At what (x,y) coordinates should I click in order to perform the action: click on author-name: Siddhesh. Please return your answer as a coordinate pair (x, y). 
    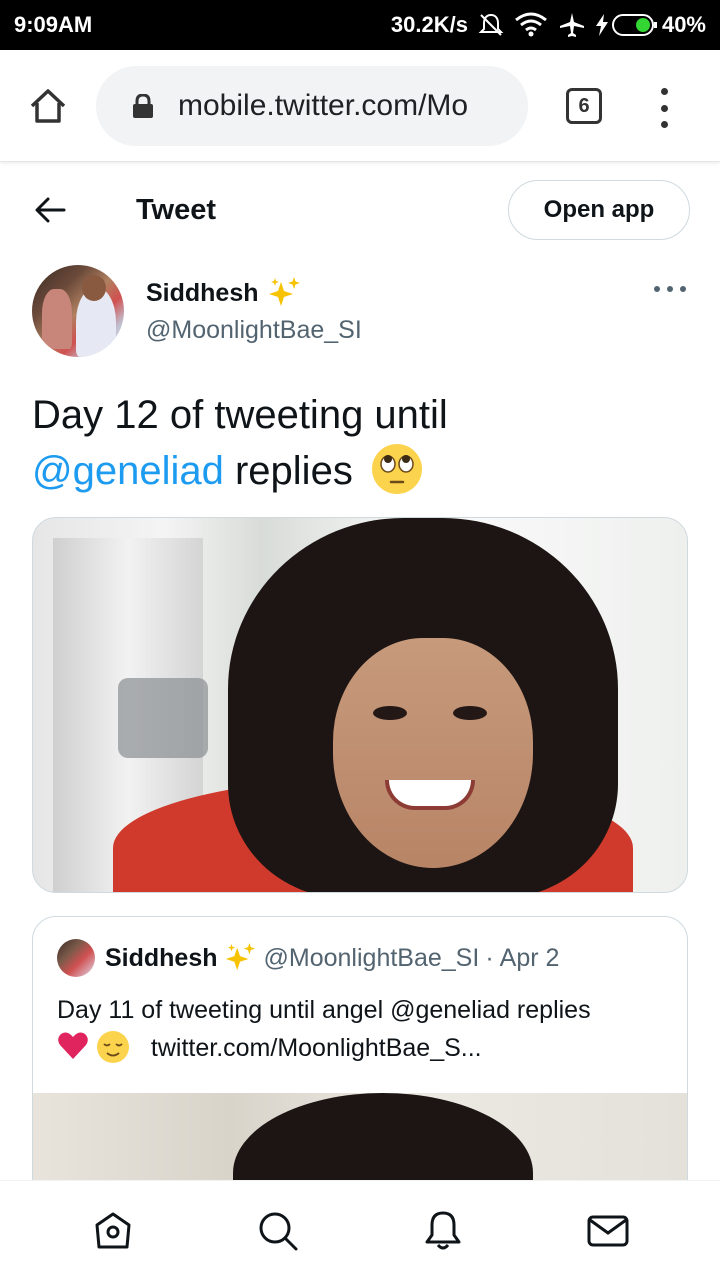
    Looking at the image, I should click on (223, 293).